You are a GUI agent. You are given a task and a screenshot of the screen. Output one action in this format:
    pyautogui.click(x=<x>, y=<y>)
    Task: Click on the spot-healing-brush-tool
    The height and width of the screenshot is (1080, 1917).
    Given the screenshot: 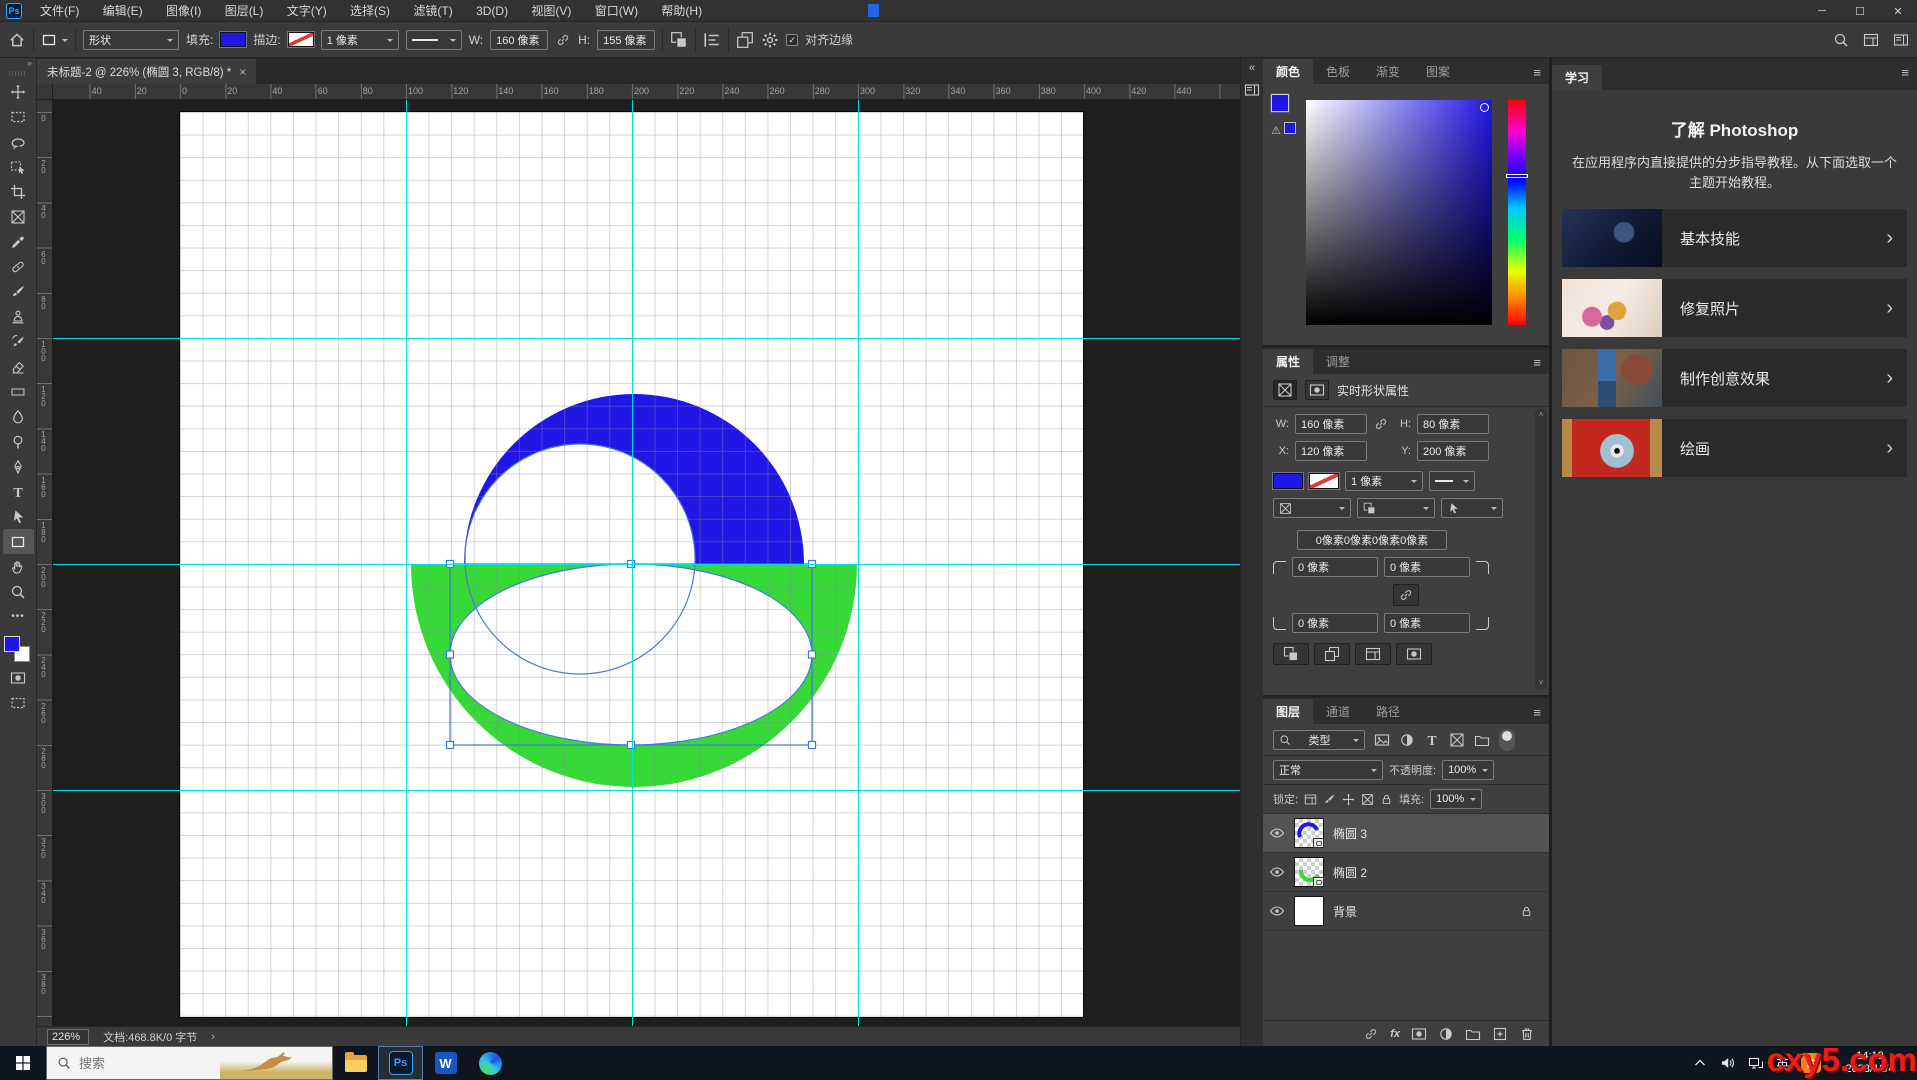 What is the action you would take?
    pyautogui.click(x=18, y=266)
    